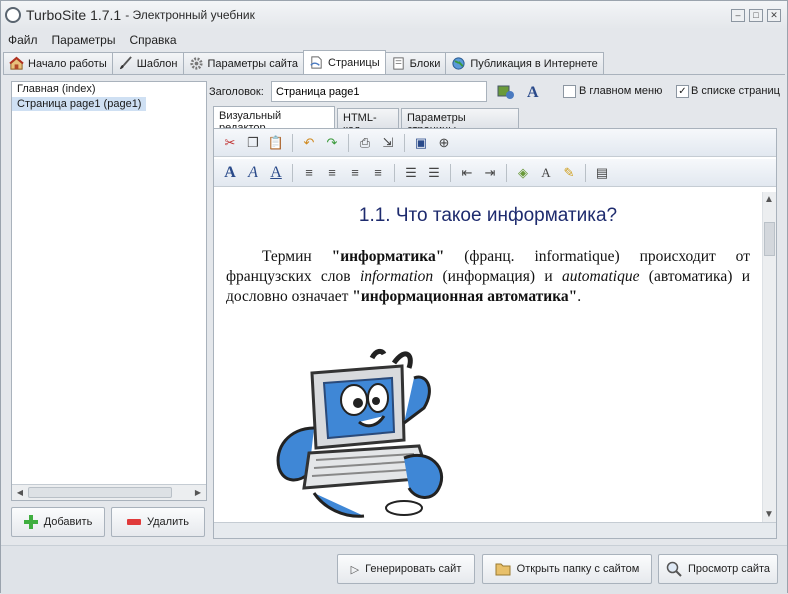 This screenshot has height=594, width=788. What do you see at coordinates (388, 256) in the screenshot?
I see `text-bold: "информатика"` at bounding box center [388, 256].